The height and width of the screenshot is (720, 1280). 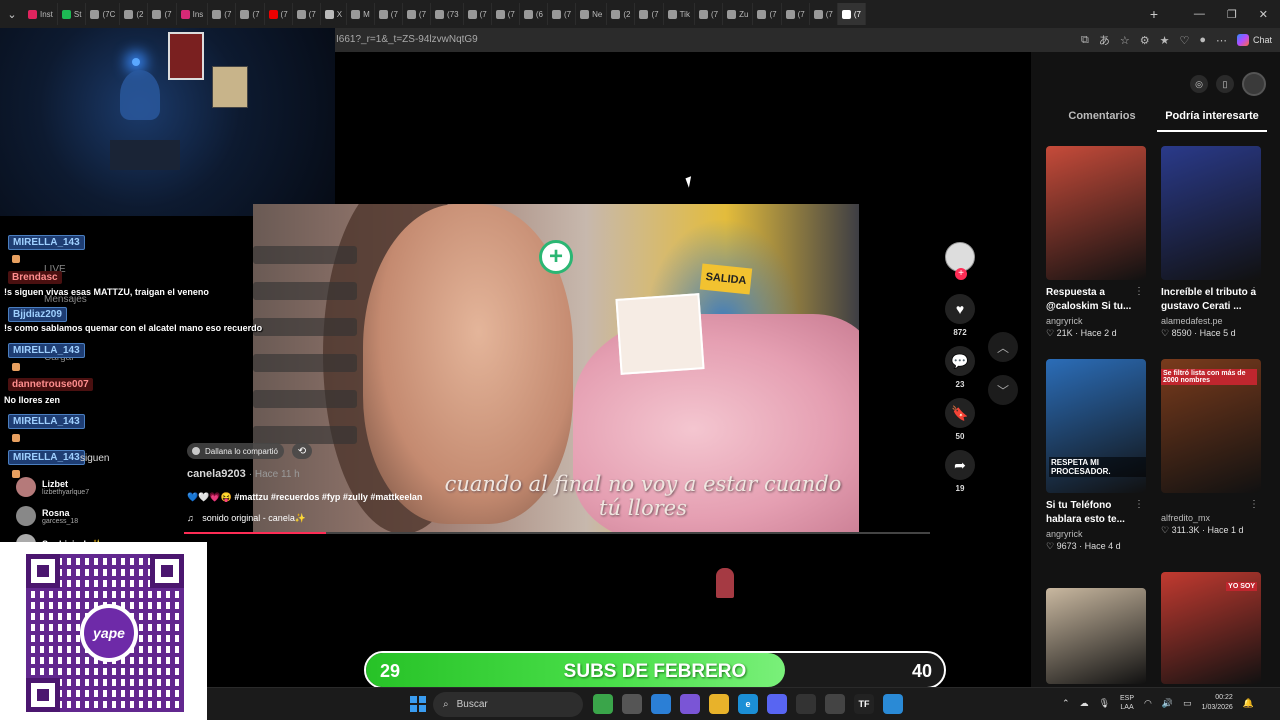 What do you see at coordinates (603, 704) in the screenshot?
I see `weather-app-icon` at bounding box center [603, 704].